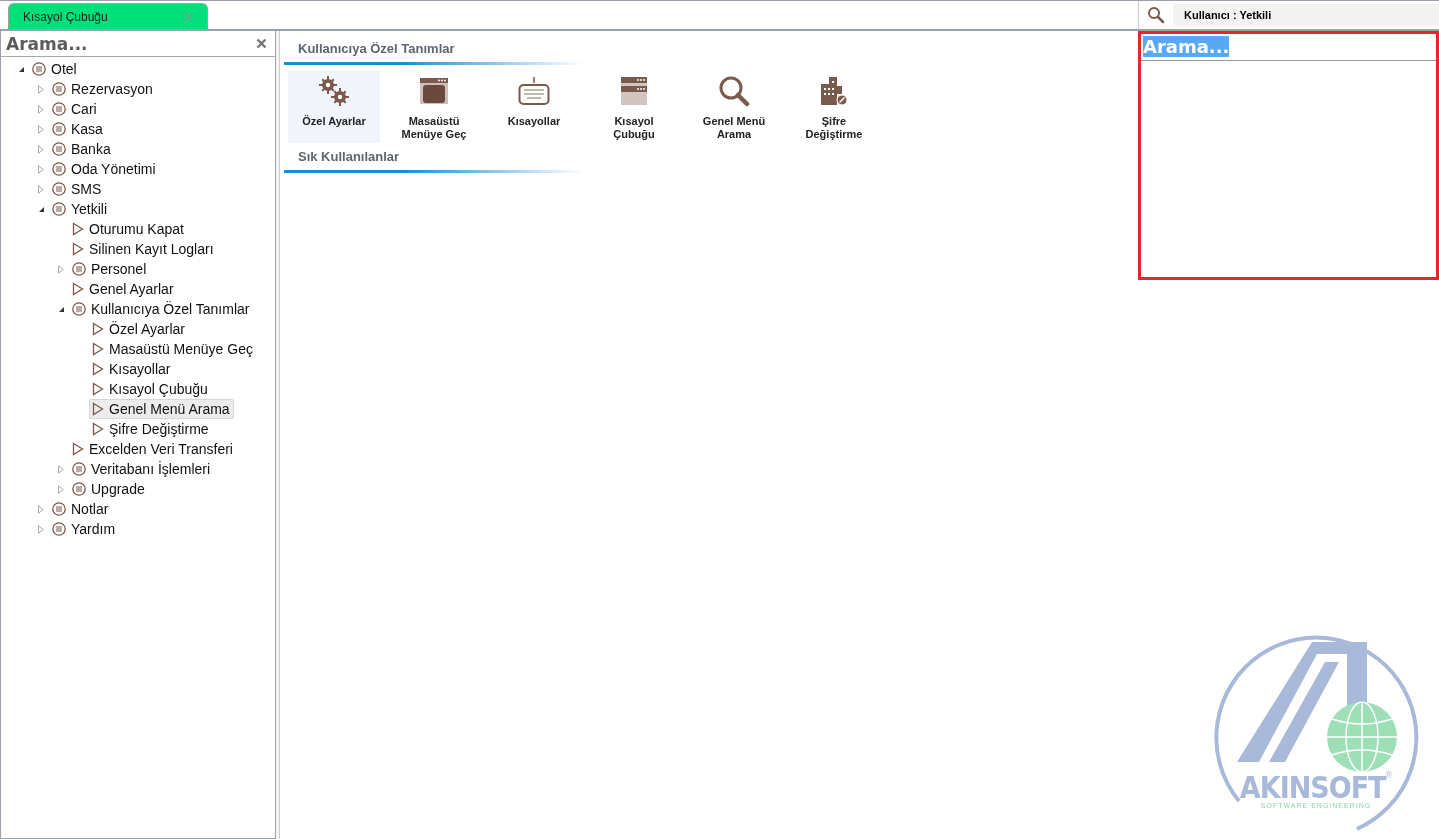 The height and width of the screenshot is (839, 1439). Describe the element at coordinates (139, 329) in the screenshot. I see `tree-item: Özel Ayarlar` at that location.